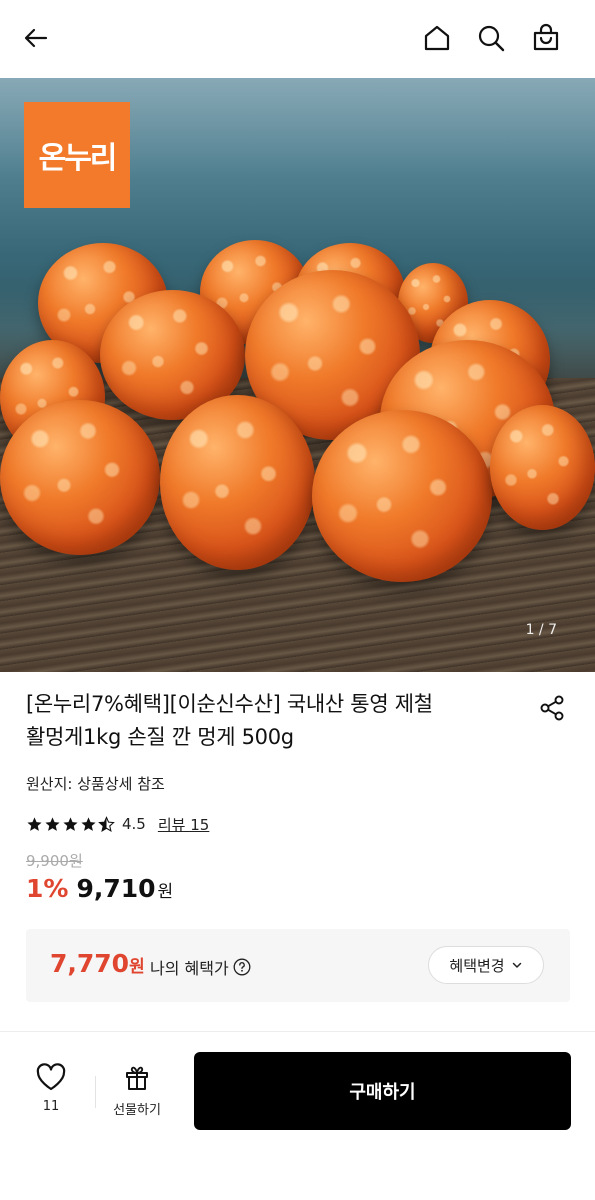 This screenshot has height=1200, width=595. What do you see at coordinates (51, 1106) in the screenshot?
I see `like-count: 11` at bounding box center [51, 1106].